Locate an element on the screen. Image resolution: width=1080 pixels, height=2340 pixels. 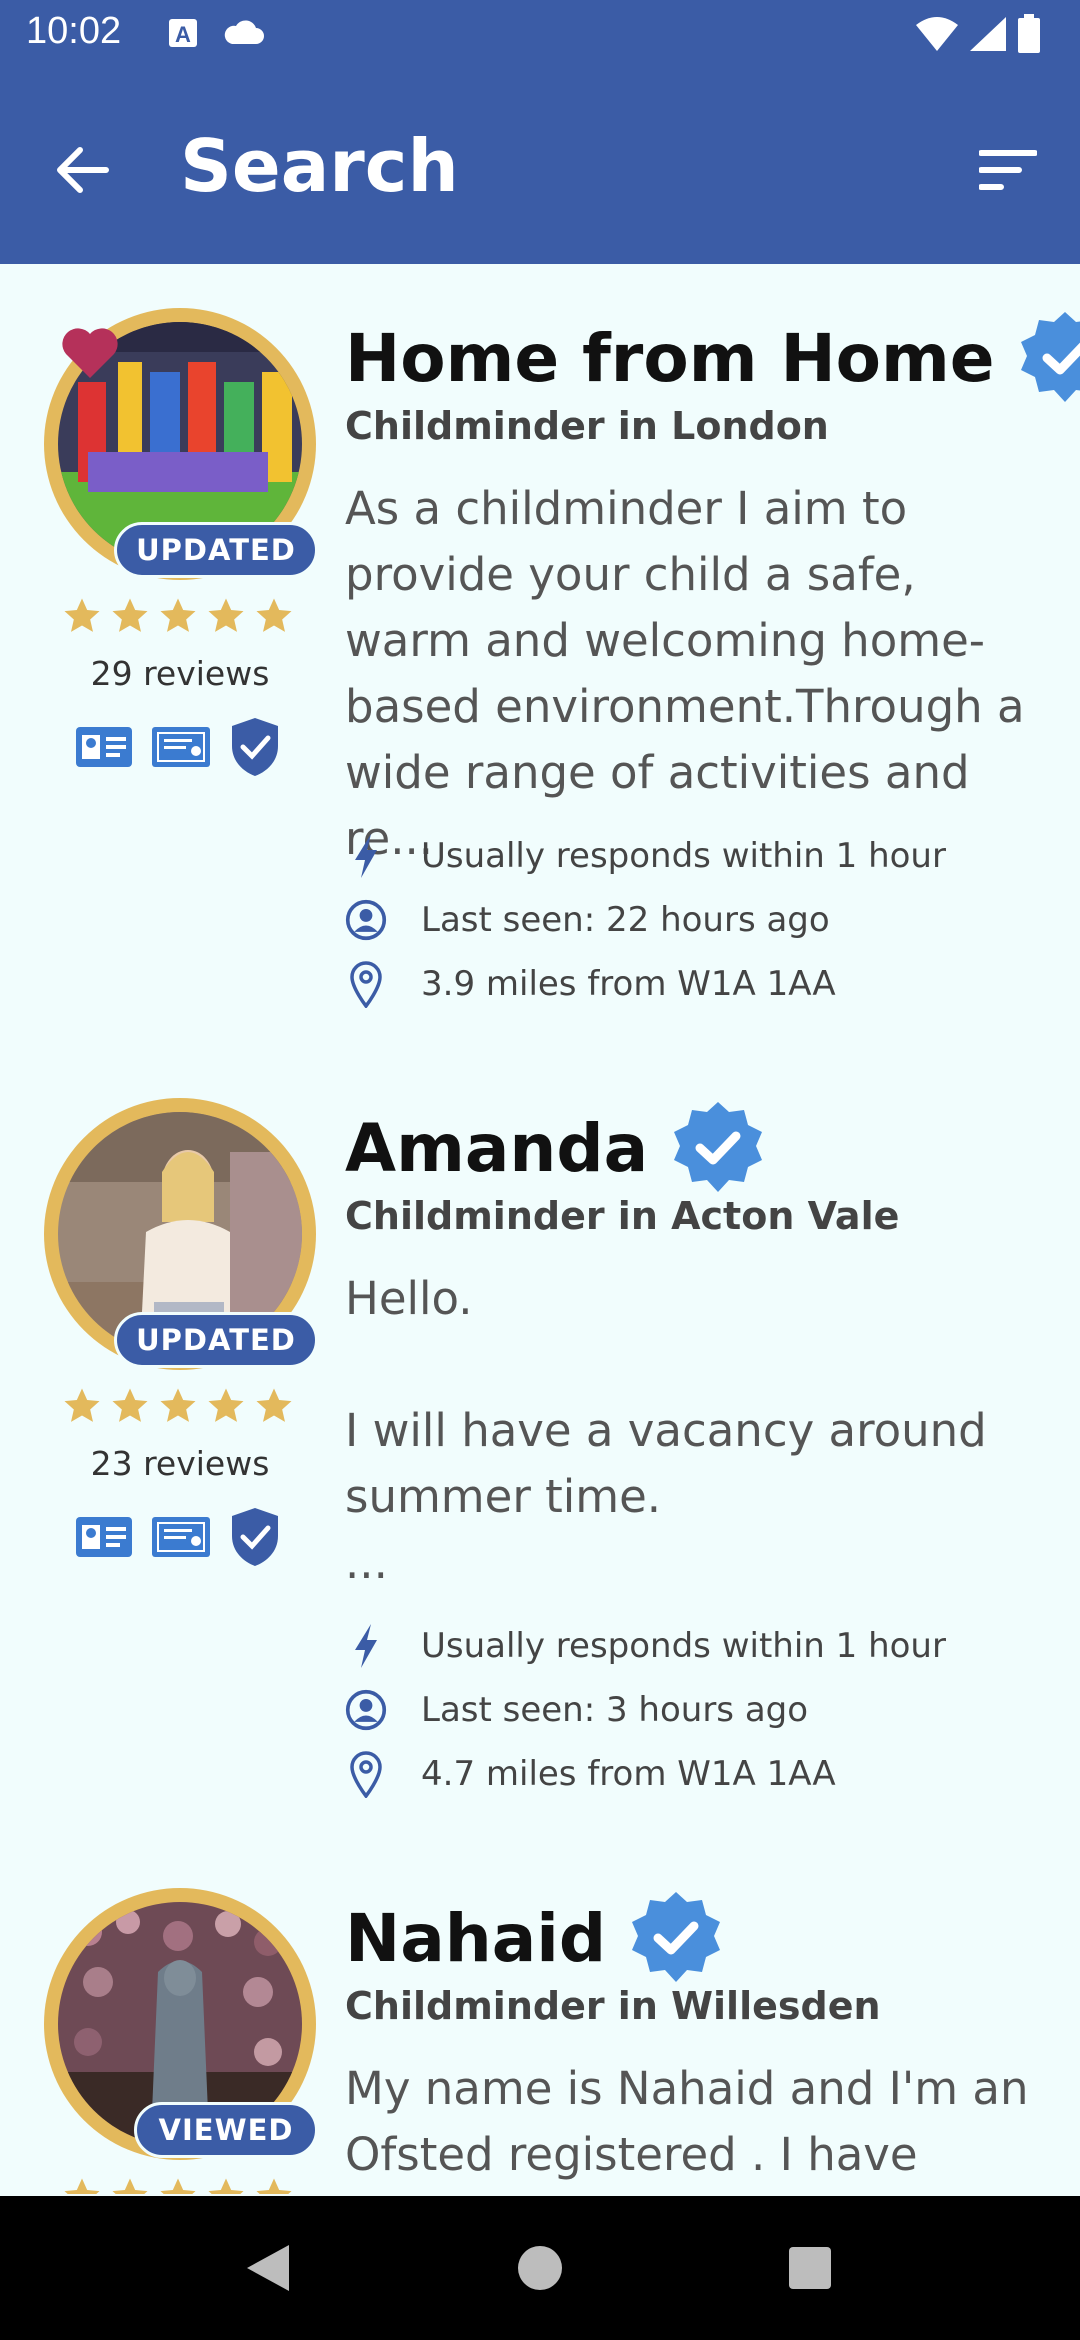
distance-row: 3.9 miles from W1A 1AA is located at coordinates (590, 984).